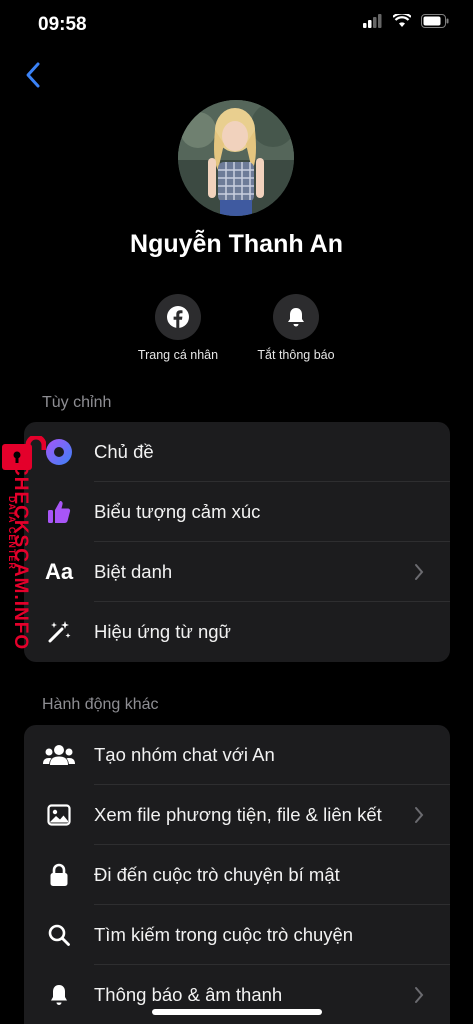 The height and width of the screenshot is (1024, 473). What do you see at coordinates (217, 874) in the screenshot?
I see `row-label: Đi đến cuộc trò chuyện bí mật` at bounding box center [217, 874].